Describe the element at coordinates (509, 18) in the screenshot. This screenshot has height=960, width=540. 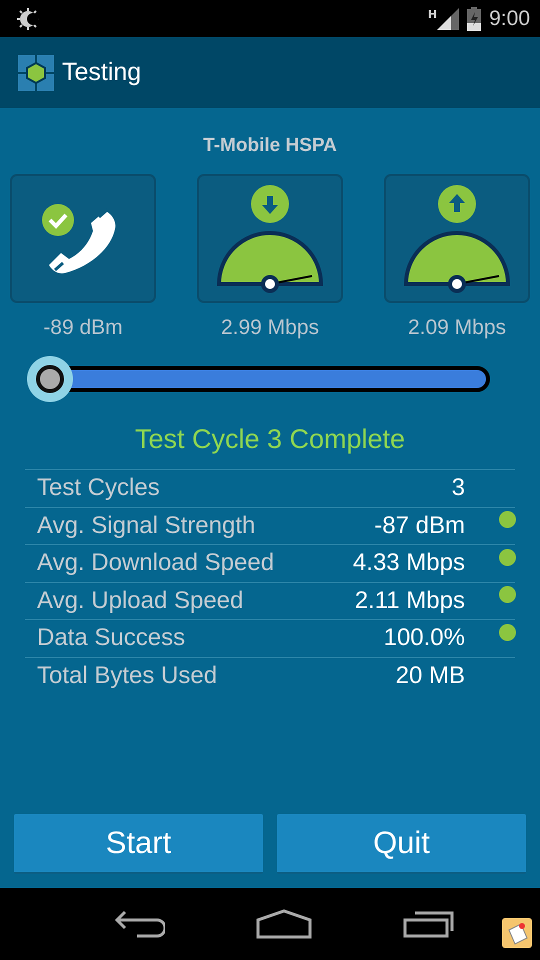
I see `clock: 9:00` at that location.